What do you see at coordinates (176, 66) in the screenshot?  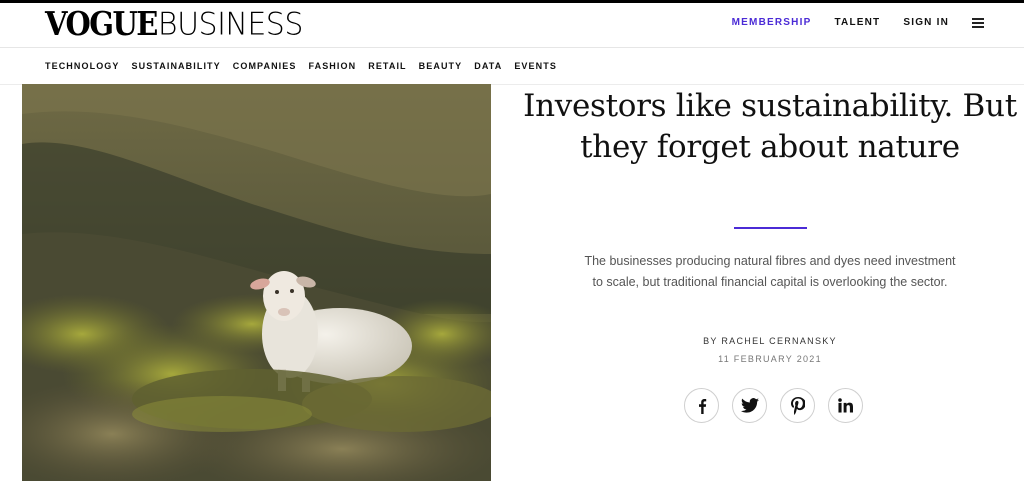 I see `nav-item-sustainability: SUSTAINABILITY` at bounding box center [176, 66].